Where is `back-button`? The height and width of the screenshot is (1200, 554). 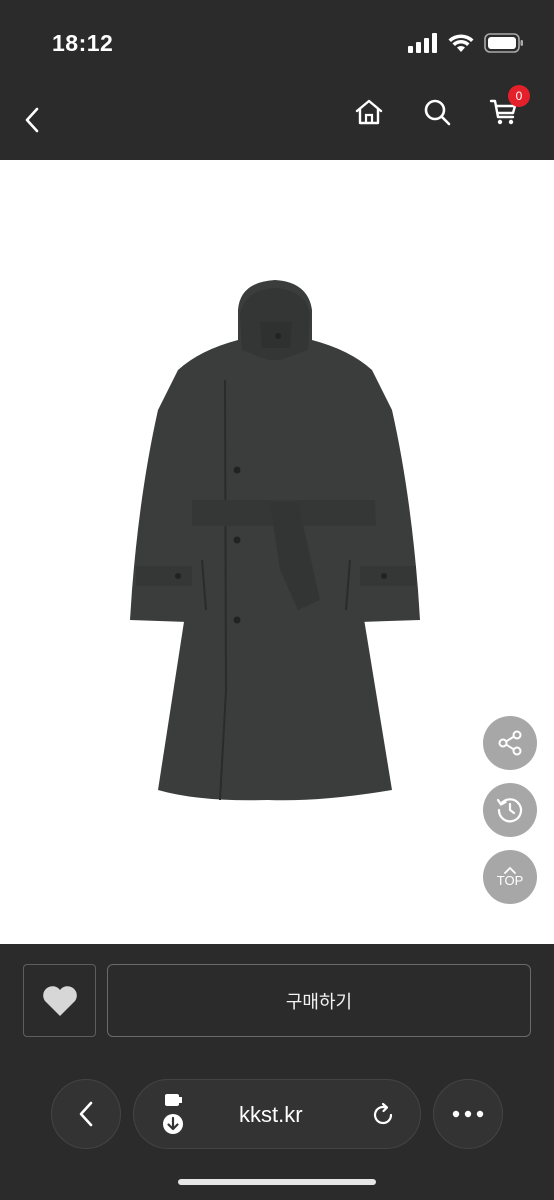
back-button is located at coordinates (32, 120).